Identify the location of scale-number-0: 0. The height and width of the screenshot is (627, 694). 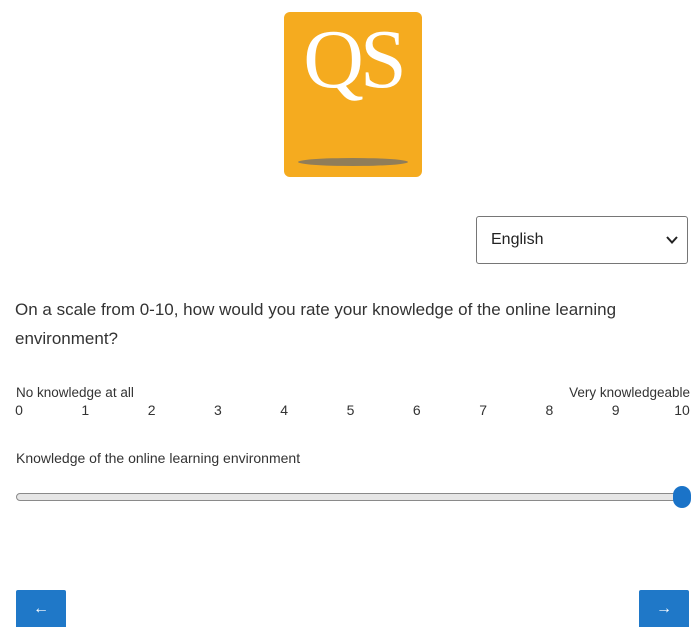
(19, 410).